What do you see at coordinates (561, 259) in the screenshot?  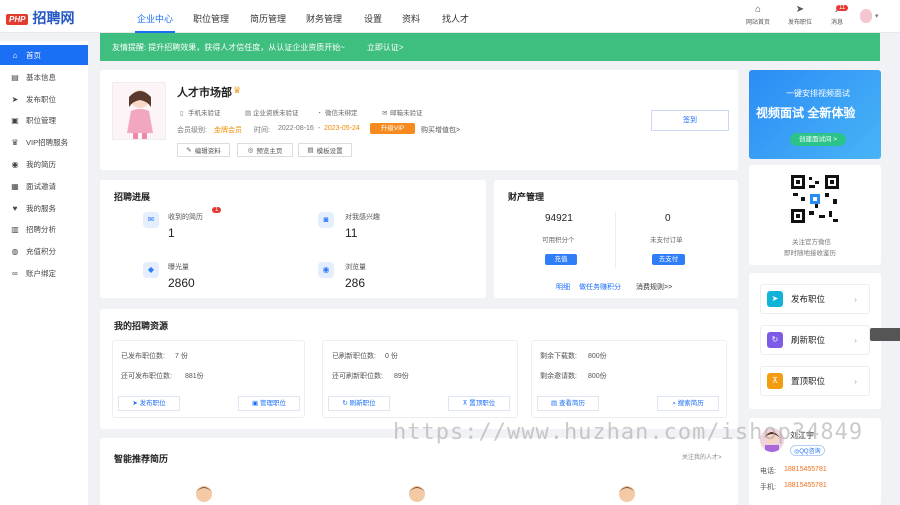 I see `recharge-button: 充值` at bounding box center [561, 259].